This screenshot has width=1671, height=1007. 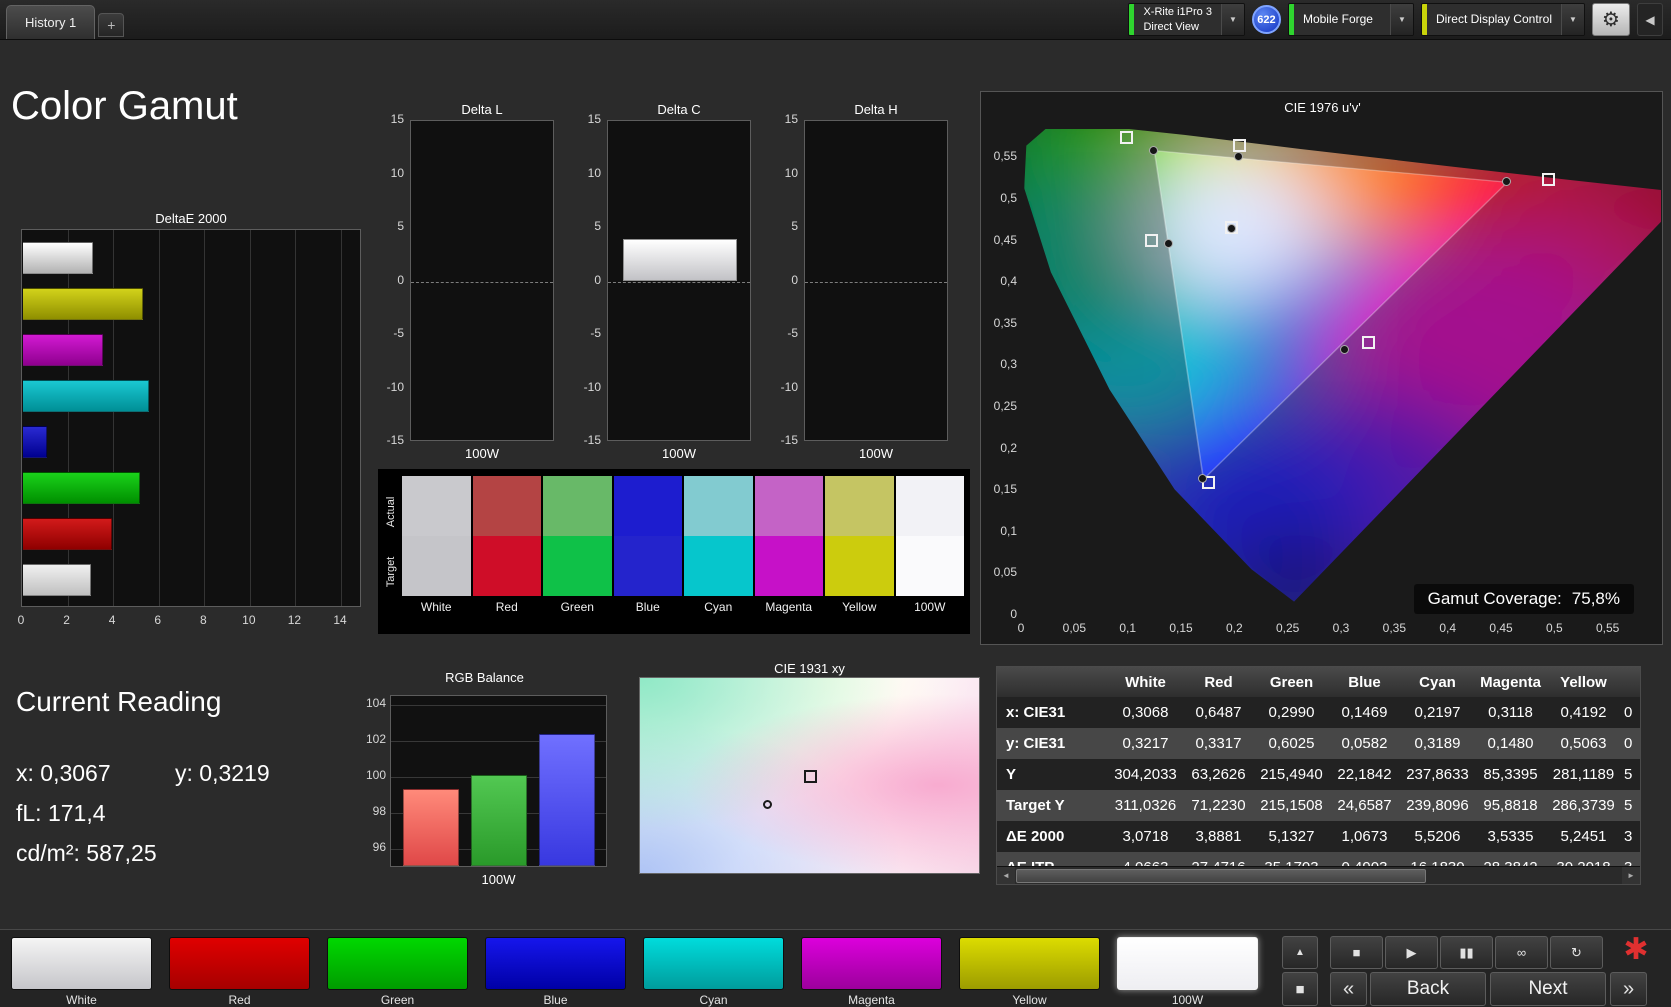 What do you see at coordinates (1466, 952) in the screenshot?
I see `pause-button: ▮▮` at bounding box center [1466, 952].